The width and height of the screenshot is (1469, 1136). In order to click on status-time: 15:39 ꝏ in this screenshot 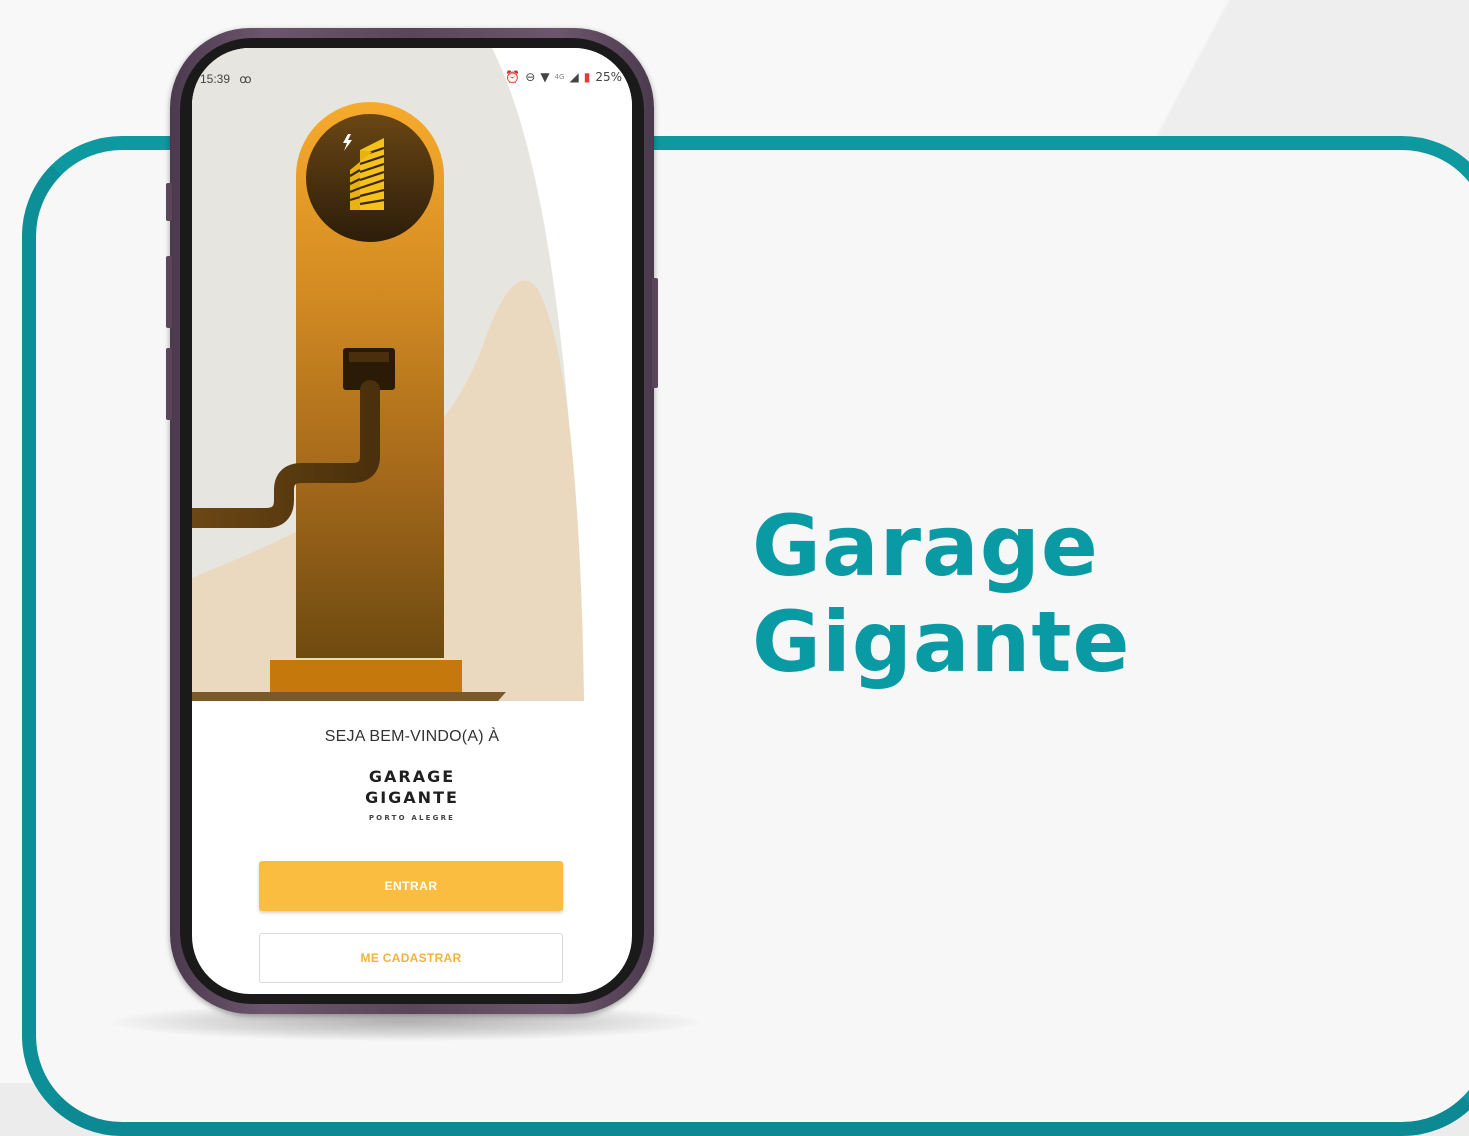, I will do `click(226, 79)`.